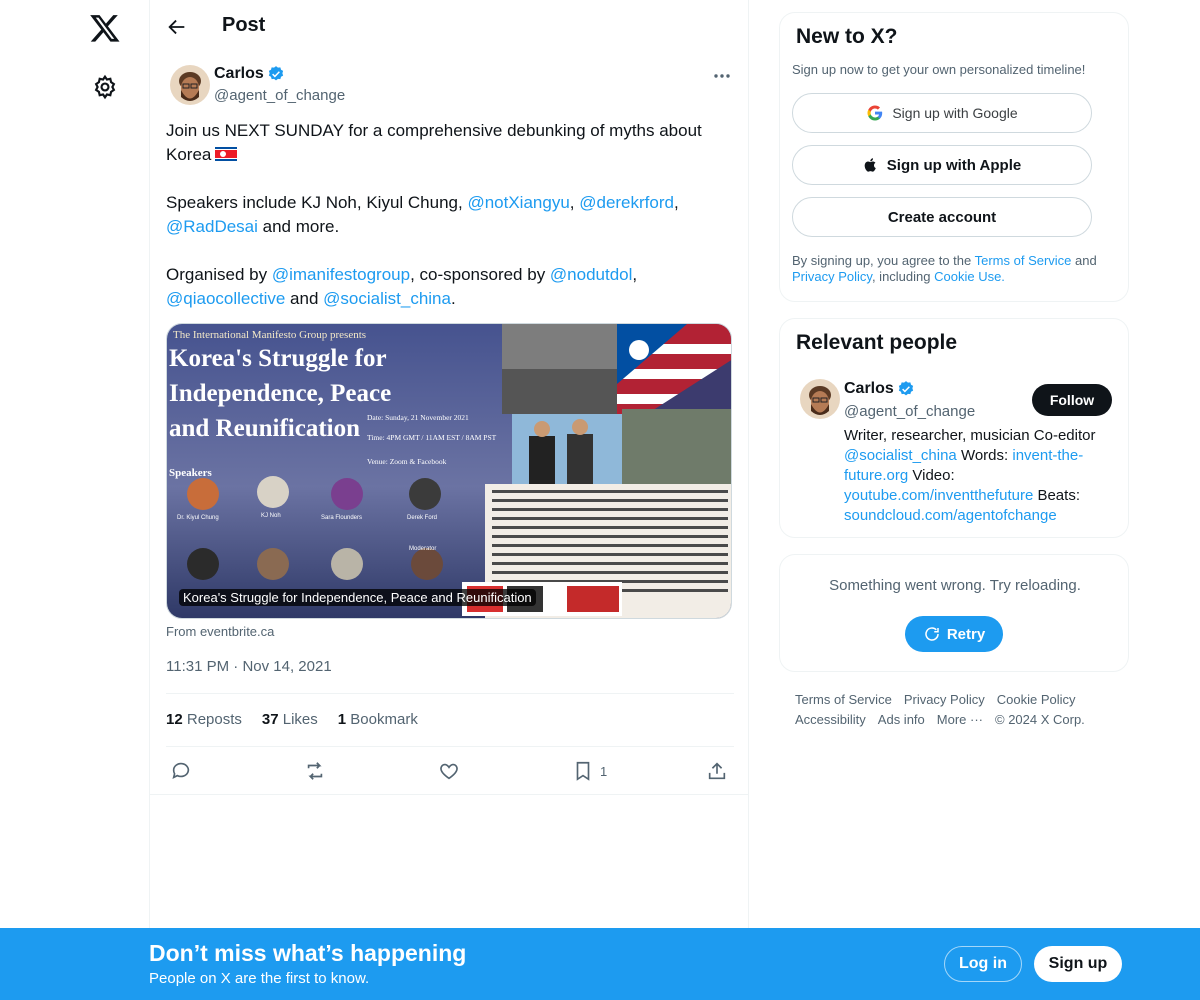  What do you see at coordinates (225, 298) in the screenshot?
I see `mention-link: @qiaocollective` at bounding box center [225, 298].